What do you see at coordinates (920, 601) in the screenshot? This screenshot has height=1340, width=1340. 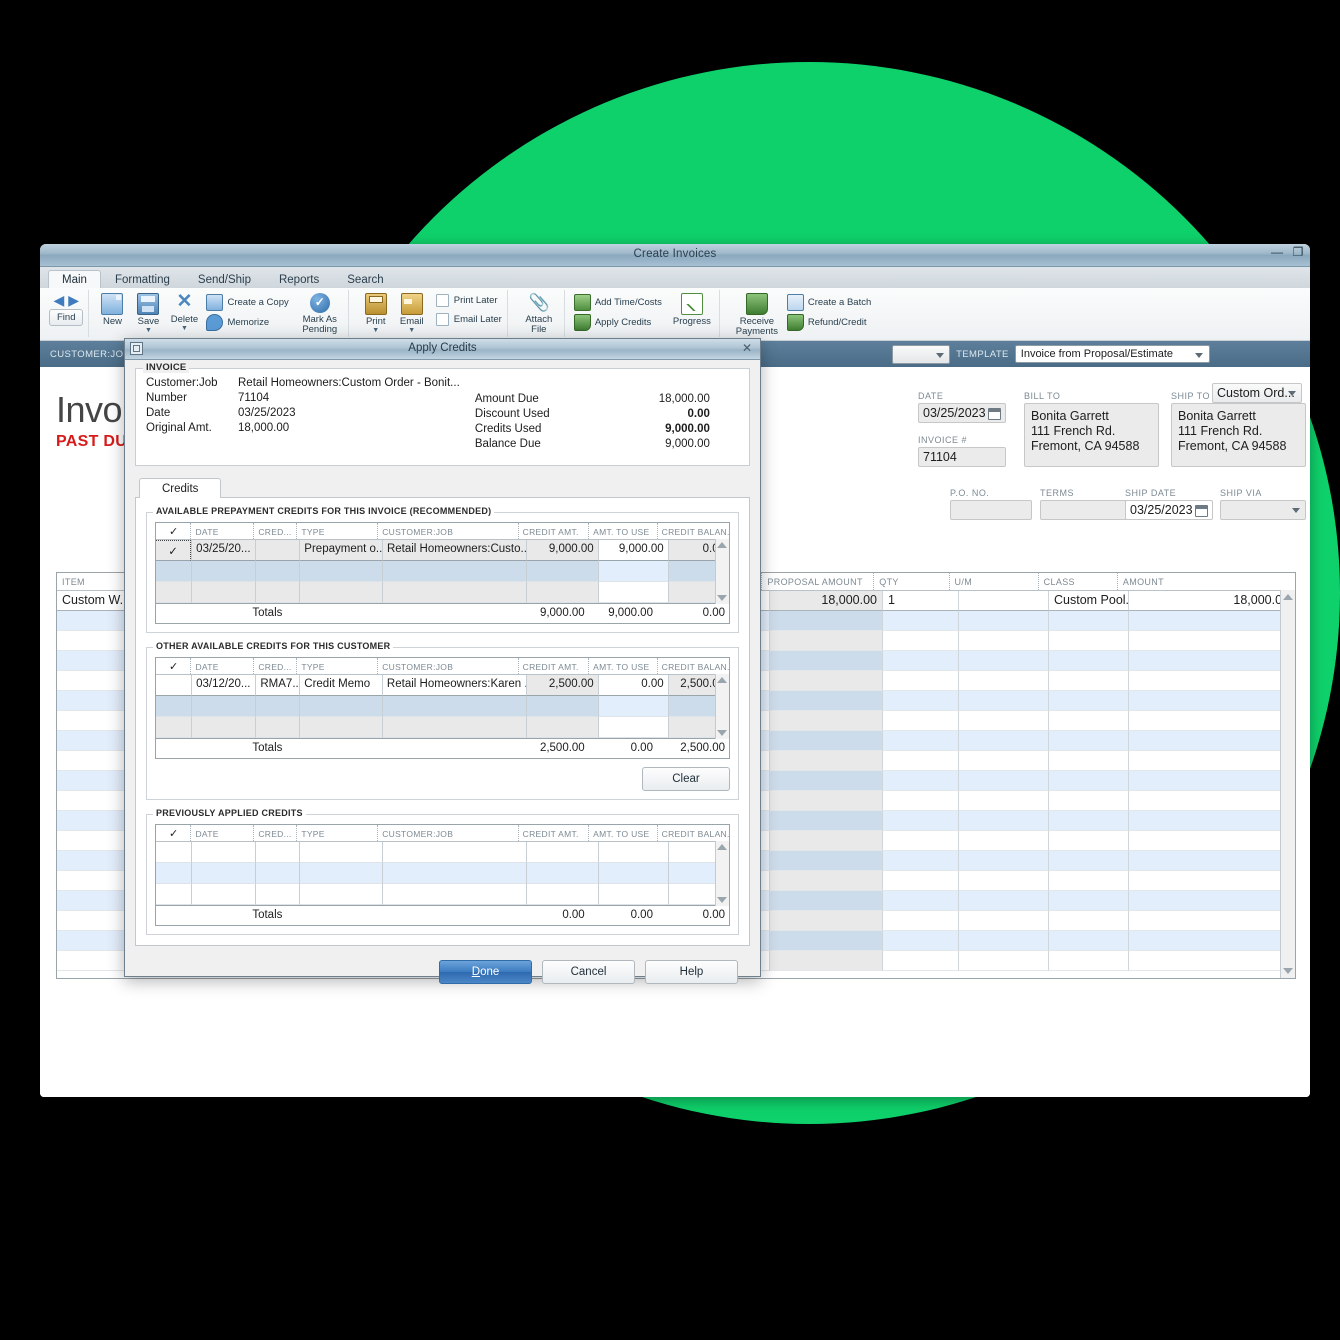 I see `cell-qty: 1` at bounding box center [920, 601].